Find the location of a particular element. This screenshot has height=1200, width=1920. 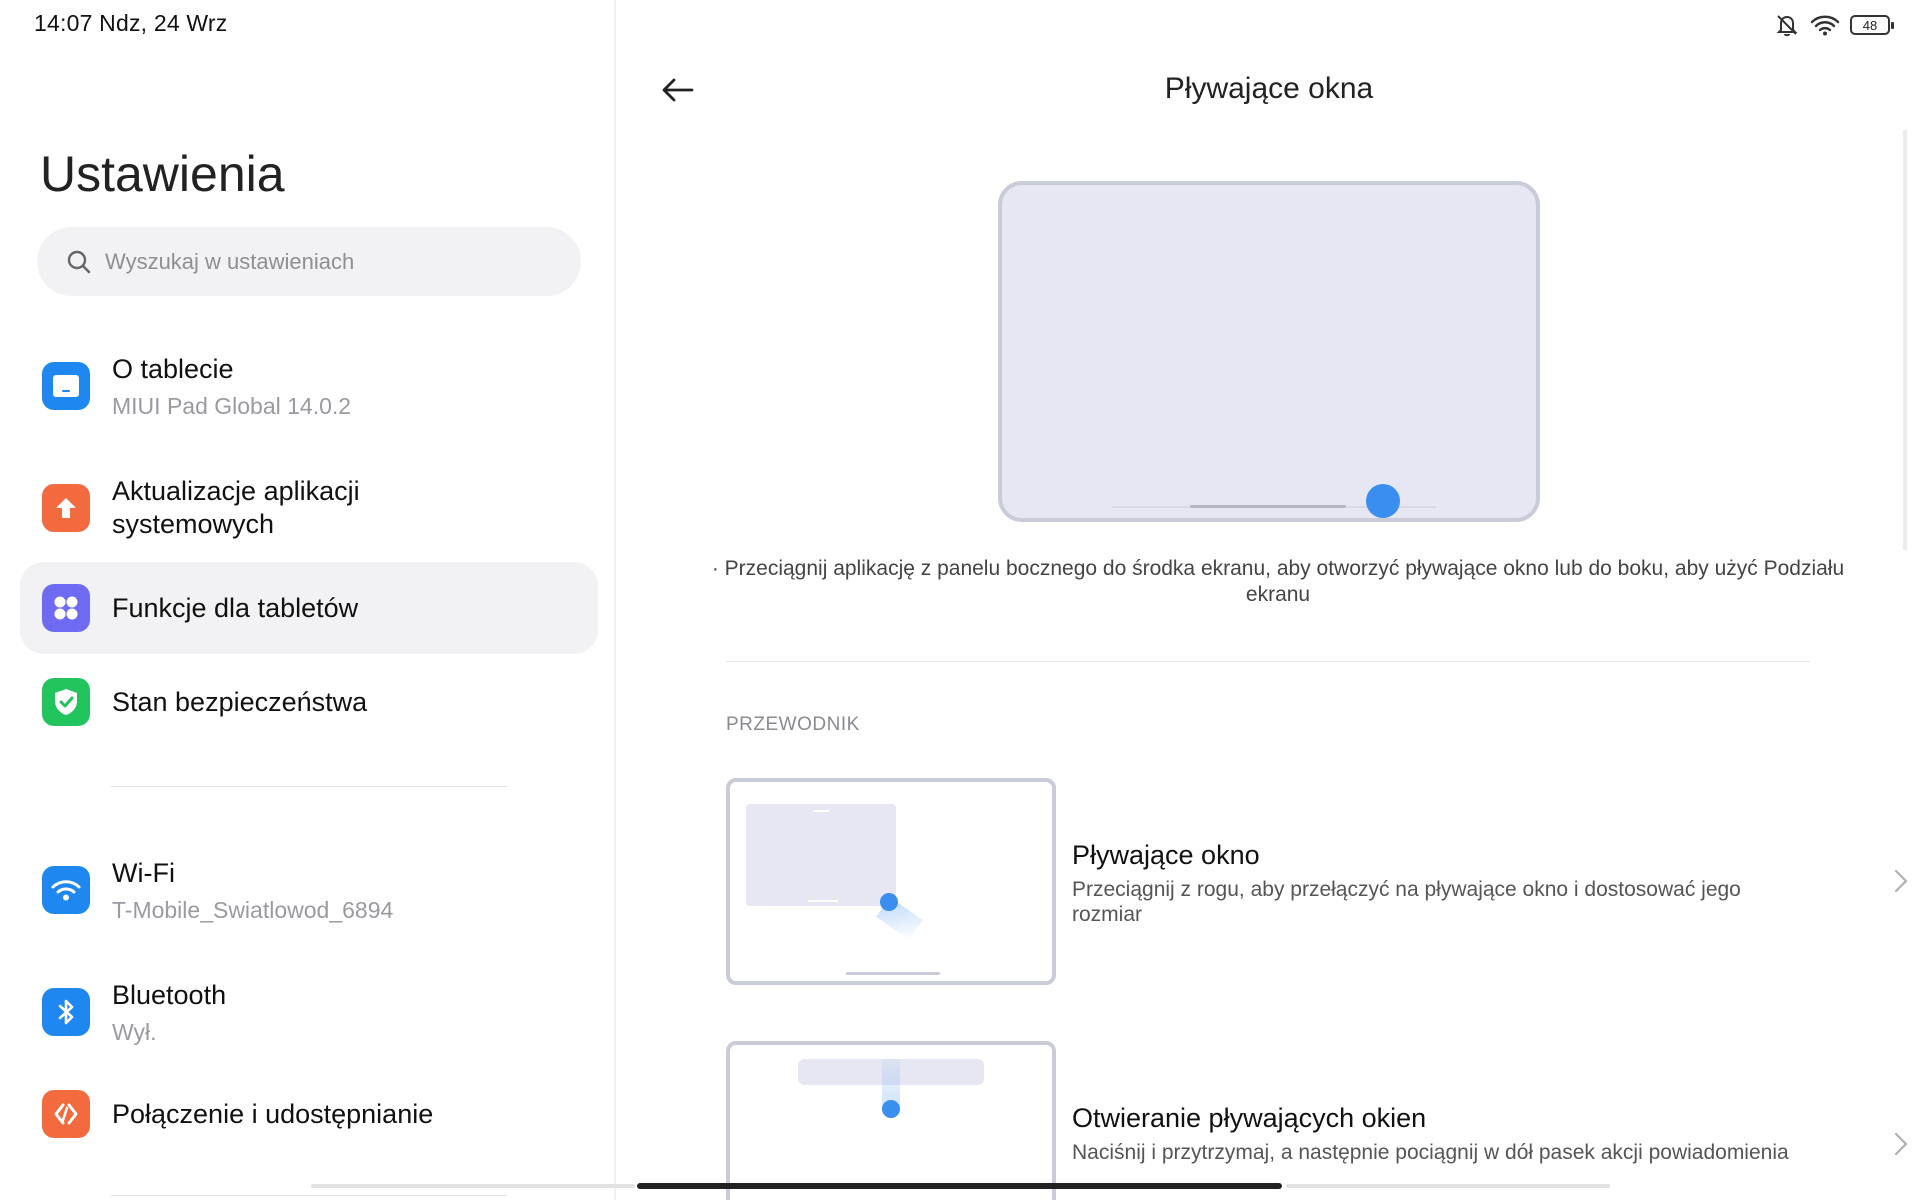

battery-level: 48 is located at coordinates (1870, 25).